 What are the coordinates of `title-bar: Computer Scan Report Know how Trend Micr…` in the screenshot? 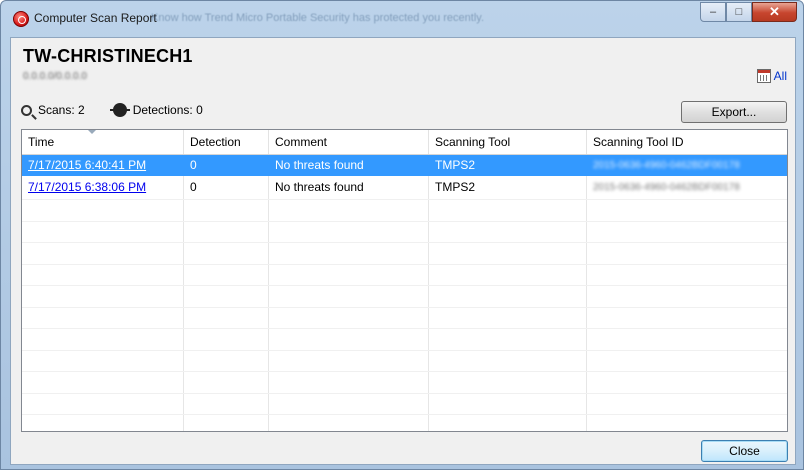 It's located at (402, 19).